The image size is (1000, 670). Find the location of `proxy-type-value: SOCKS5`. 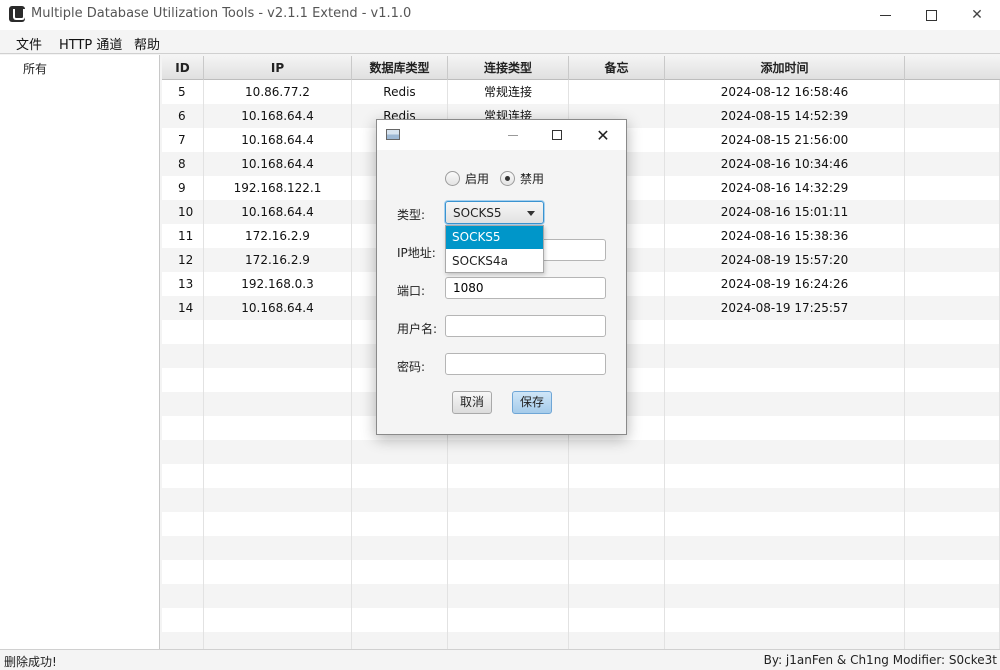

proxy-type-value: SOCKS5 is located at coordinates (477, 213).